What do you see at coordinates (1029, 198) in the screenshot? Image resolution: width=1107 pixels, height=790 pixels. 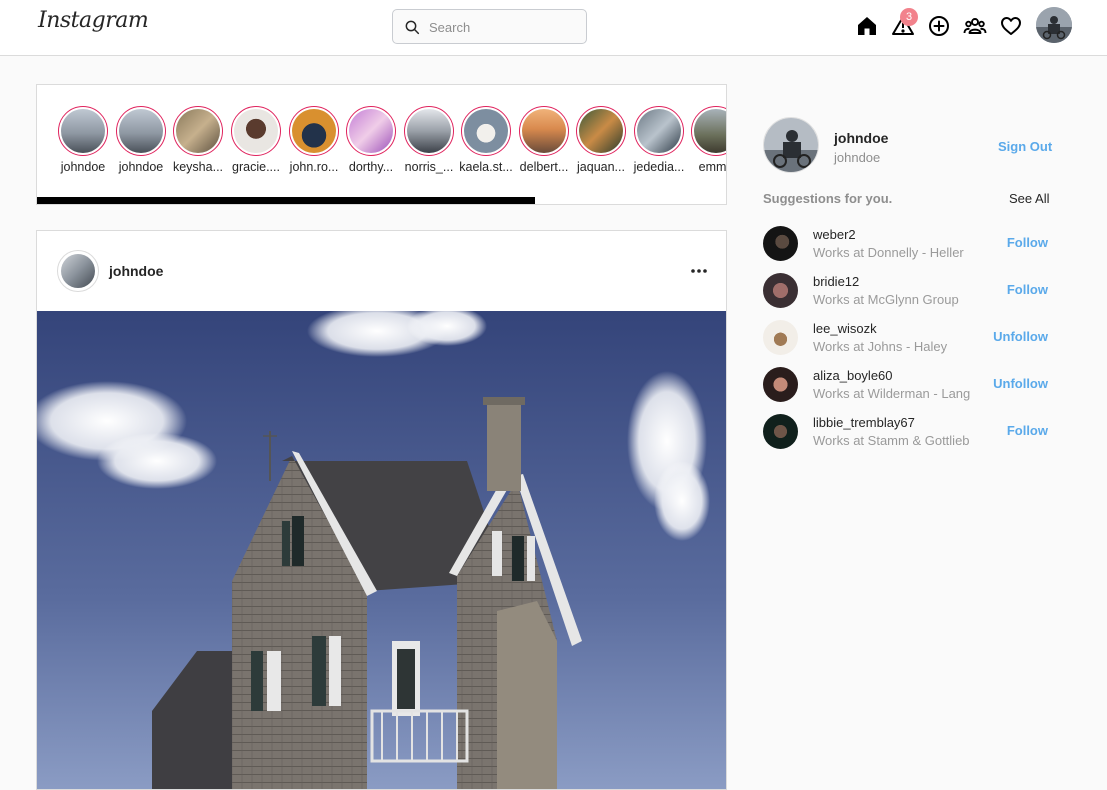 I see `see-all-link: See All` at bounding box center [1029, 198].